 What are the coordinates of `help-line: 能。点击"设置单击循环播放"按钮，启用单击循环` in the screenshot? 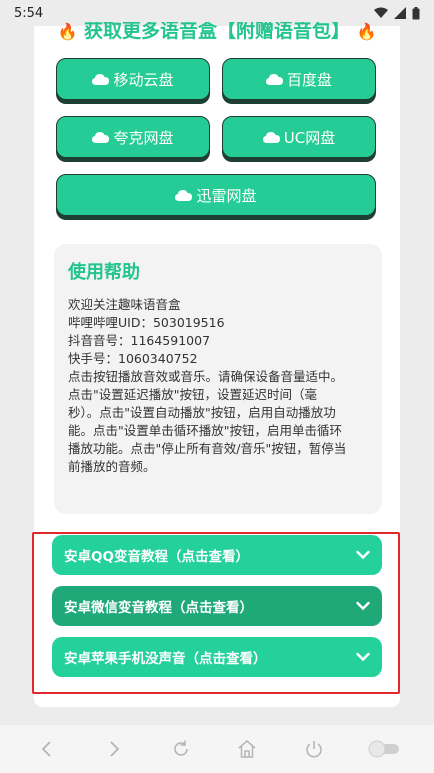 It's located at (205, 430).